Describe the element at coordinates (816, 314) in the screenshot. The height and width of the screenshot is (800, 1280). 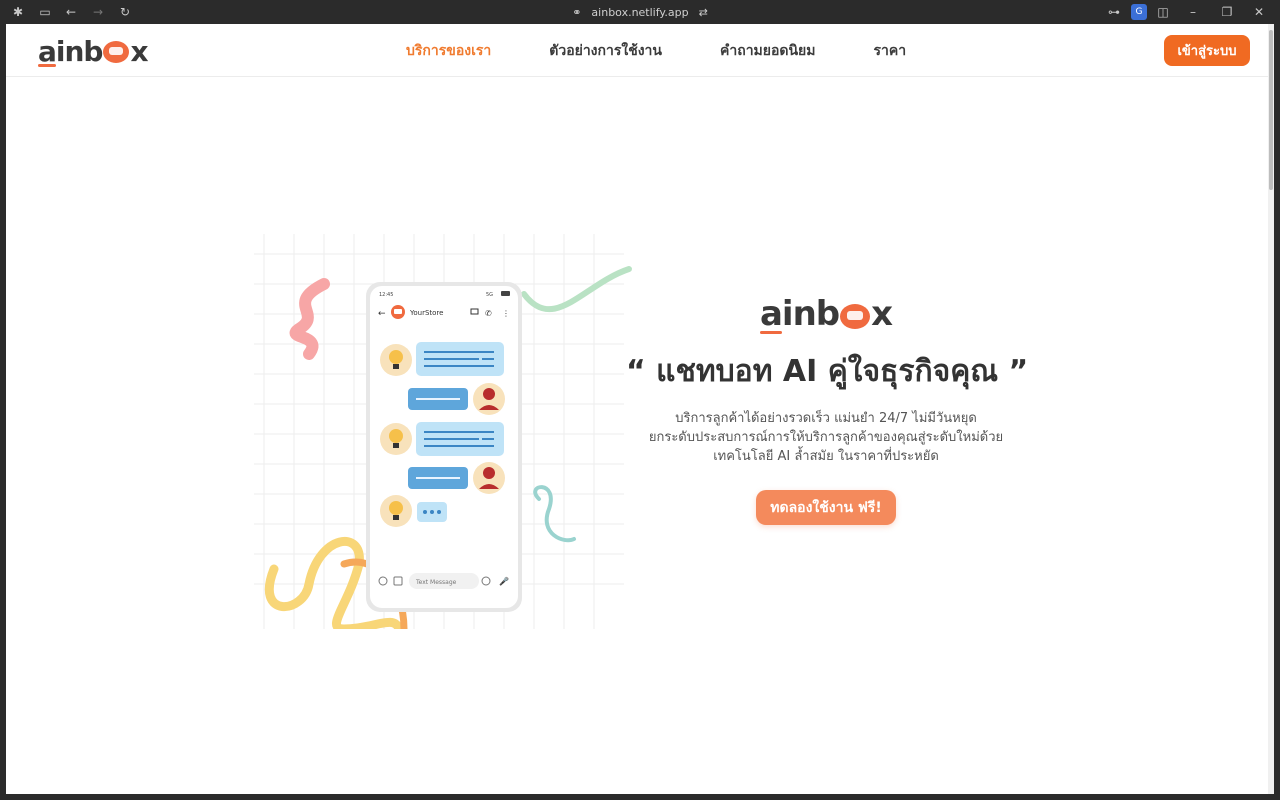
I see `hero-logo-mid: nb` at that location.